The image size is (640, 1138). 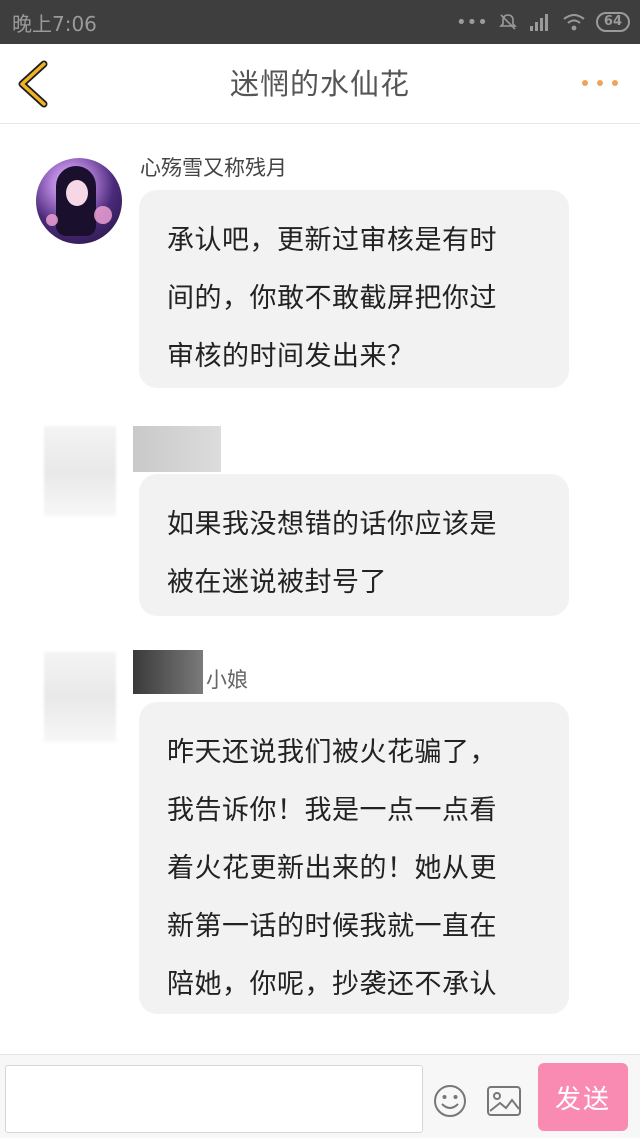 What do you see at coordinates (291, 356) in the screenshot?
I see `message-line: 审核的时间发出来？` at bounding box center [291, 356].